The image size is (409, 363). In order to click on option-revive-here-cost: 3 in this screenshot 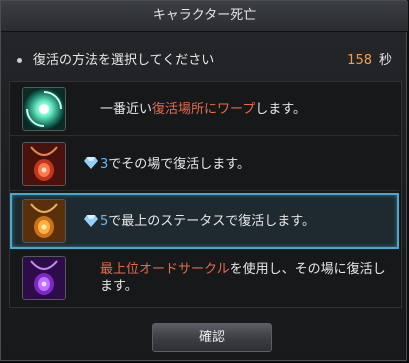, I will do `click(104, 164)`.